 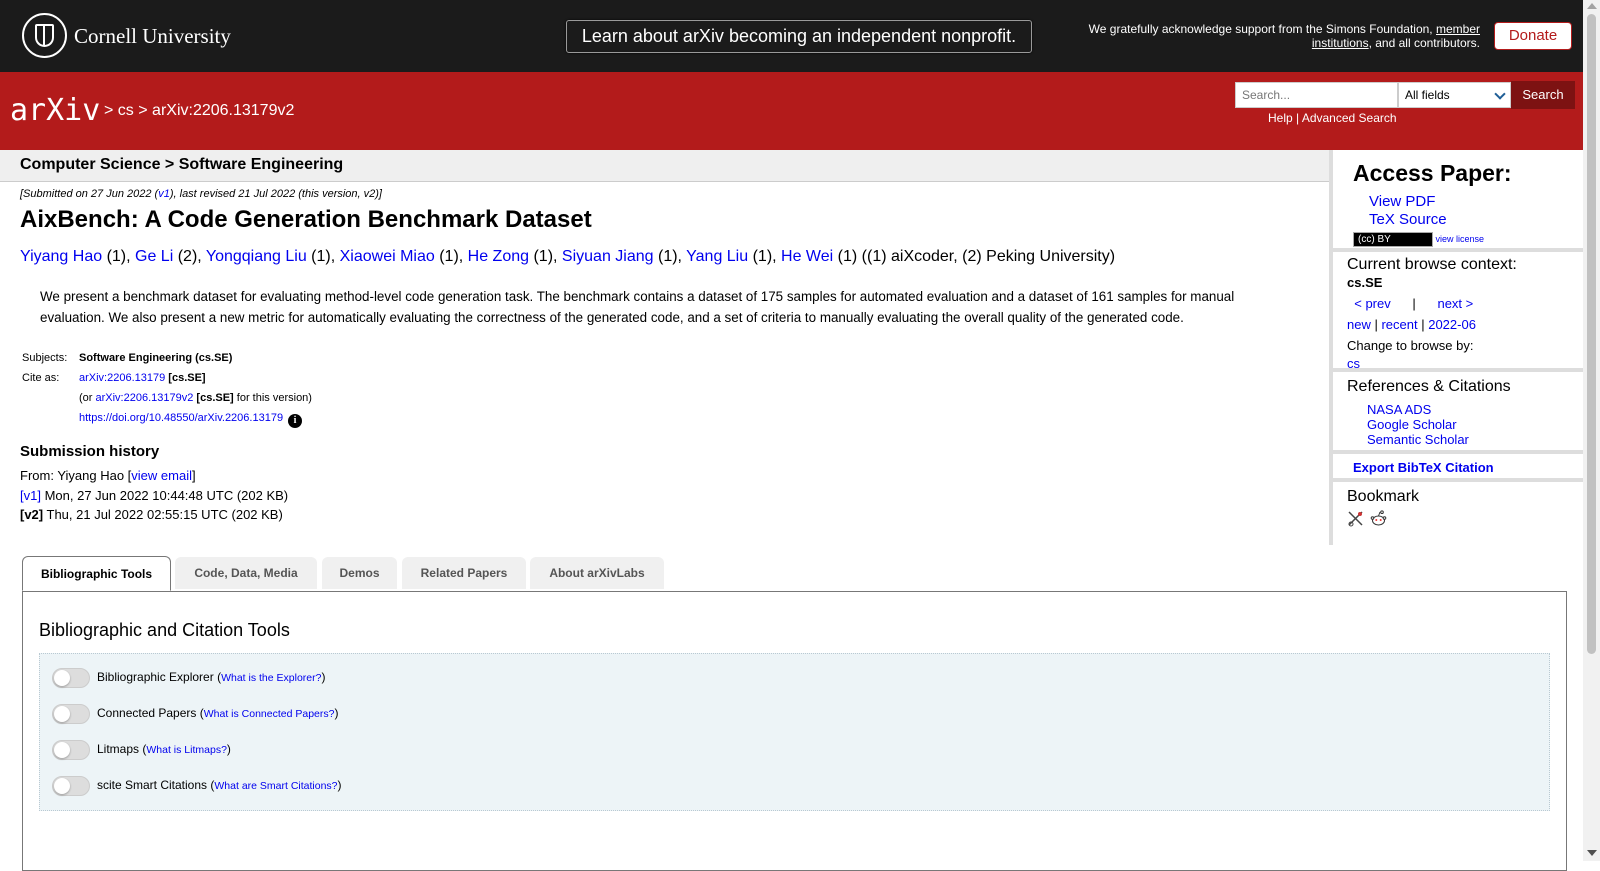 What do you see at coordinates (1412, 424) in the screenshot?
I see `google-scholar-link: Google Scholar` at bounding box center [1412, 424].